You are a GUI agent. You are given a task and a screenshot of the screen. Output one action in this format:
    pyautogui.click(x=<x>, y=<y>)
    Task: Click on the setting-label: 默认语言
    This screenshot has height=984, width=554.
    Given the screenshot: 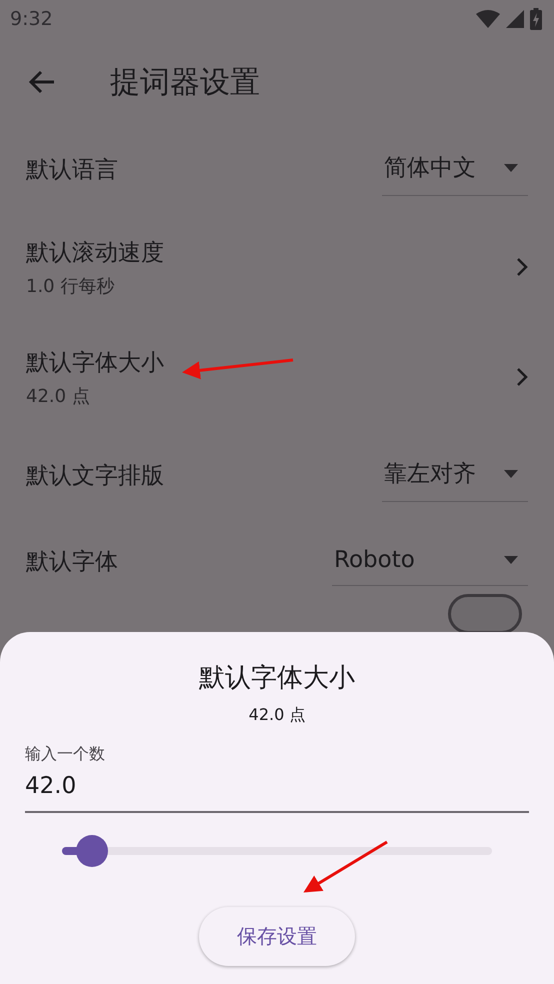 What is the action you would take?
    pyautogui.click(x=72, y=170)
    